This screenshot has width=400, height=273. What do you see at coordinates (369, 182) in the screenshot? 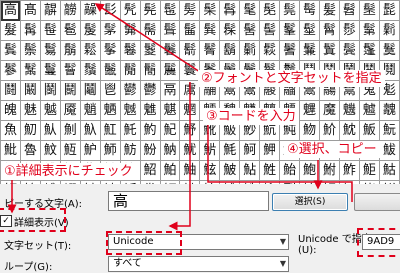
I see `character-cell: 鮨` at bounding box center [369, 182].